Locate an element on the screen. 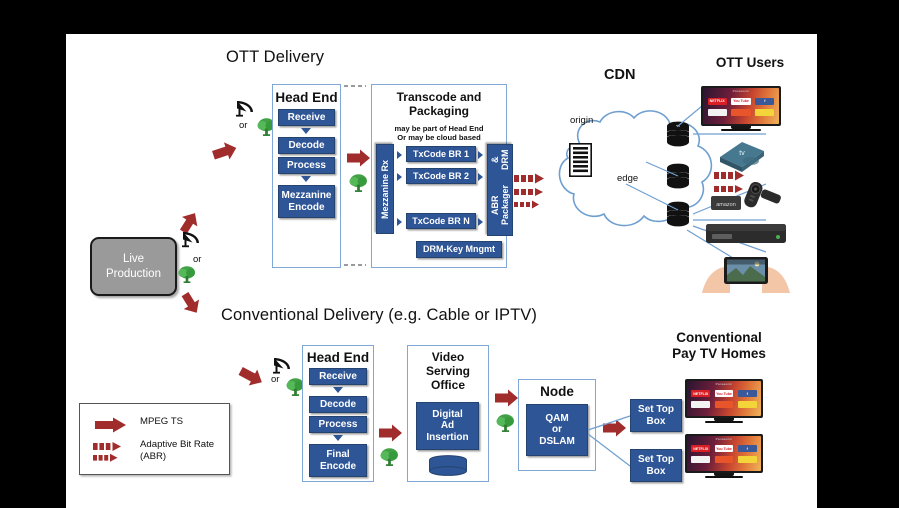 The height and width of the screenshot is (508, 899). set-top-box-2: Set Top Box is located at coordinates (656, 465).